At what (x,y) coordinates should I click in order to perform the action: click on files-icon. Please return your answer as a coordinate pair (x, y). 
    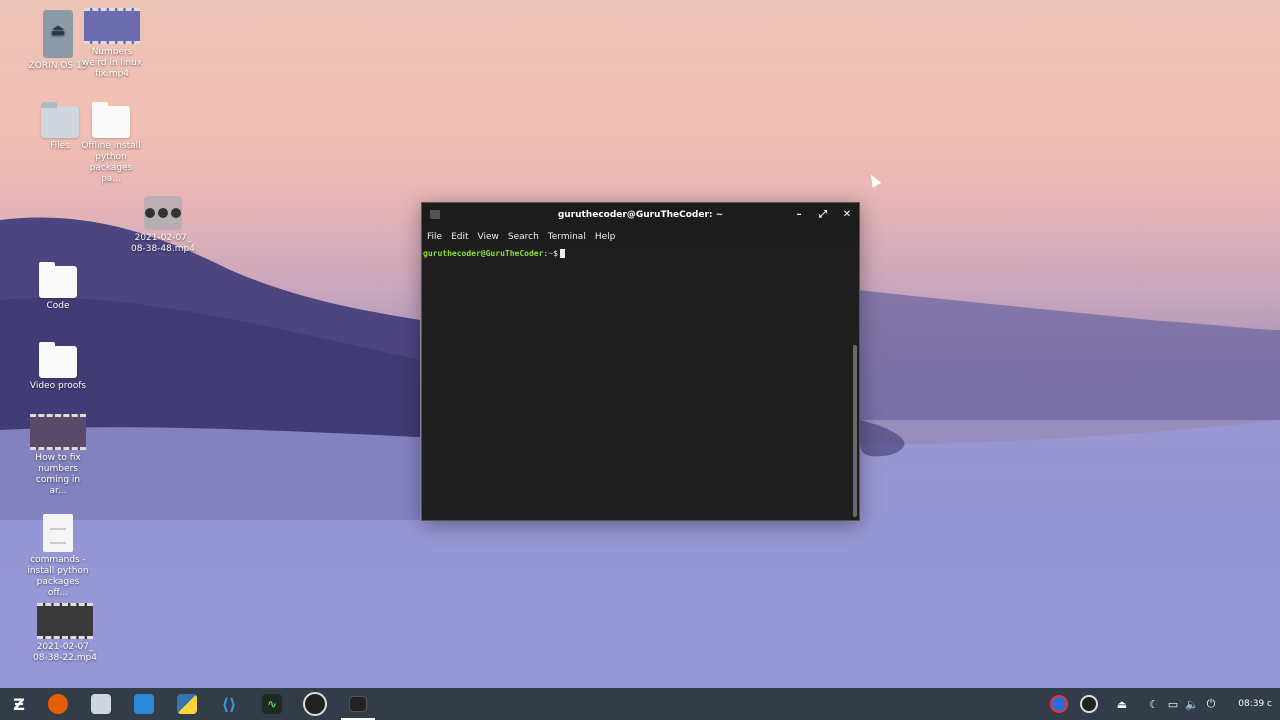
    Looking at the image, I should click on (101, 704).